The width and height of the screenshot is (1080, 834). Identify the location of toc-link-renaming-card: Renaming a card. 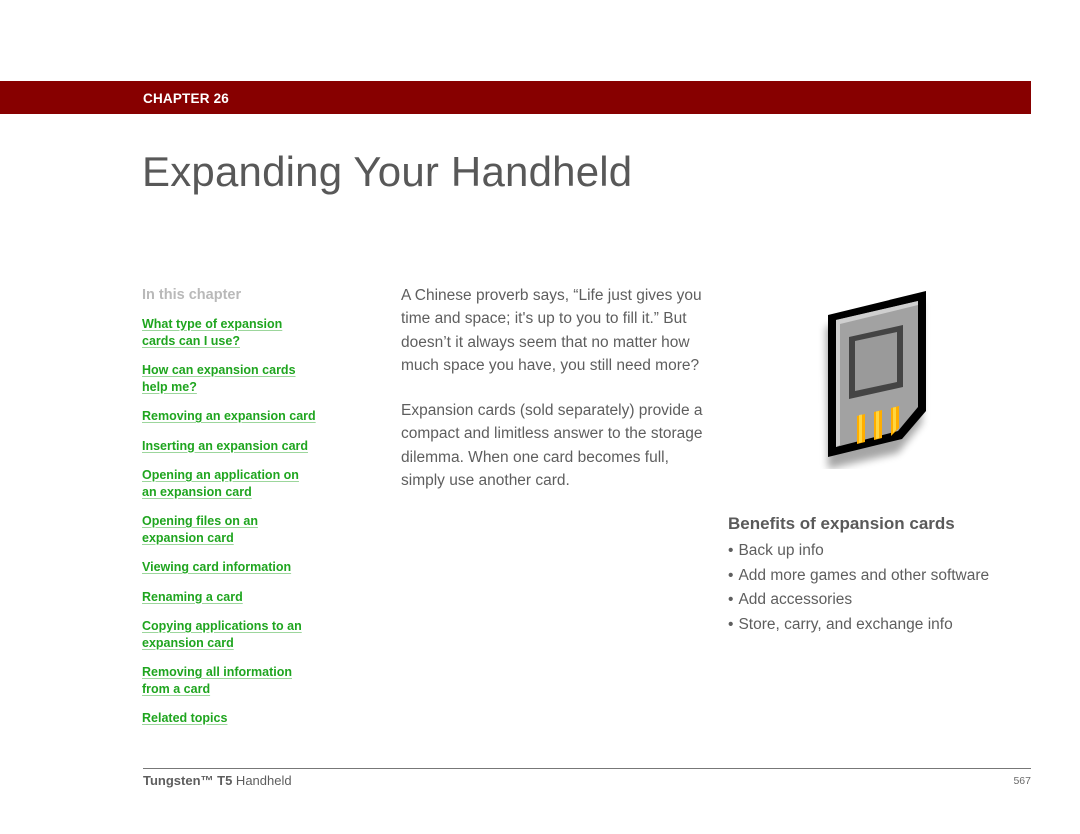
(192, 597).